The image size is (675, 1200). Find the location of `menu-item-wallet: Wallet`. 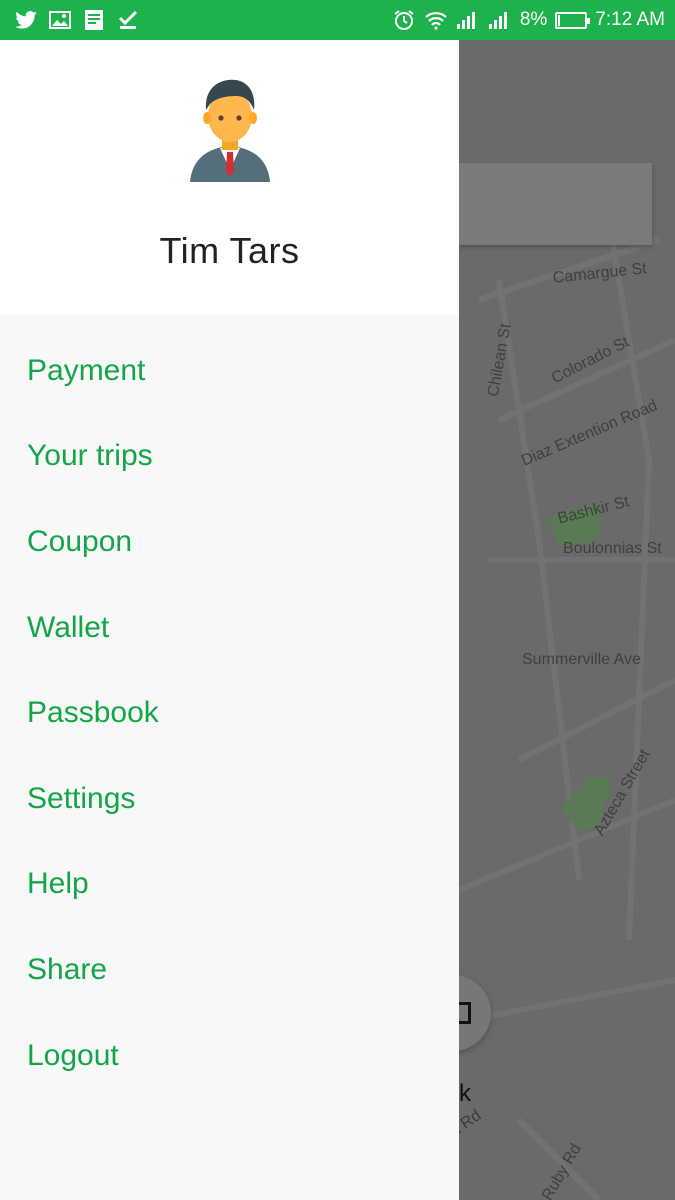

menu-item-wallet: Wallet is located at coordinates (229, 628).